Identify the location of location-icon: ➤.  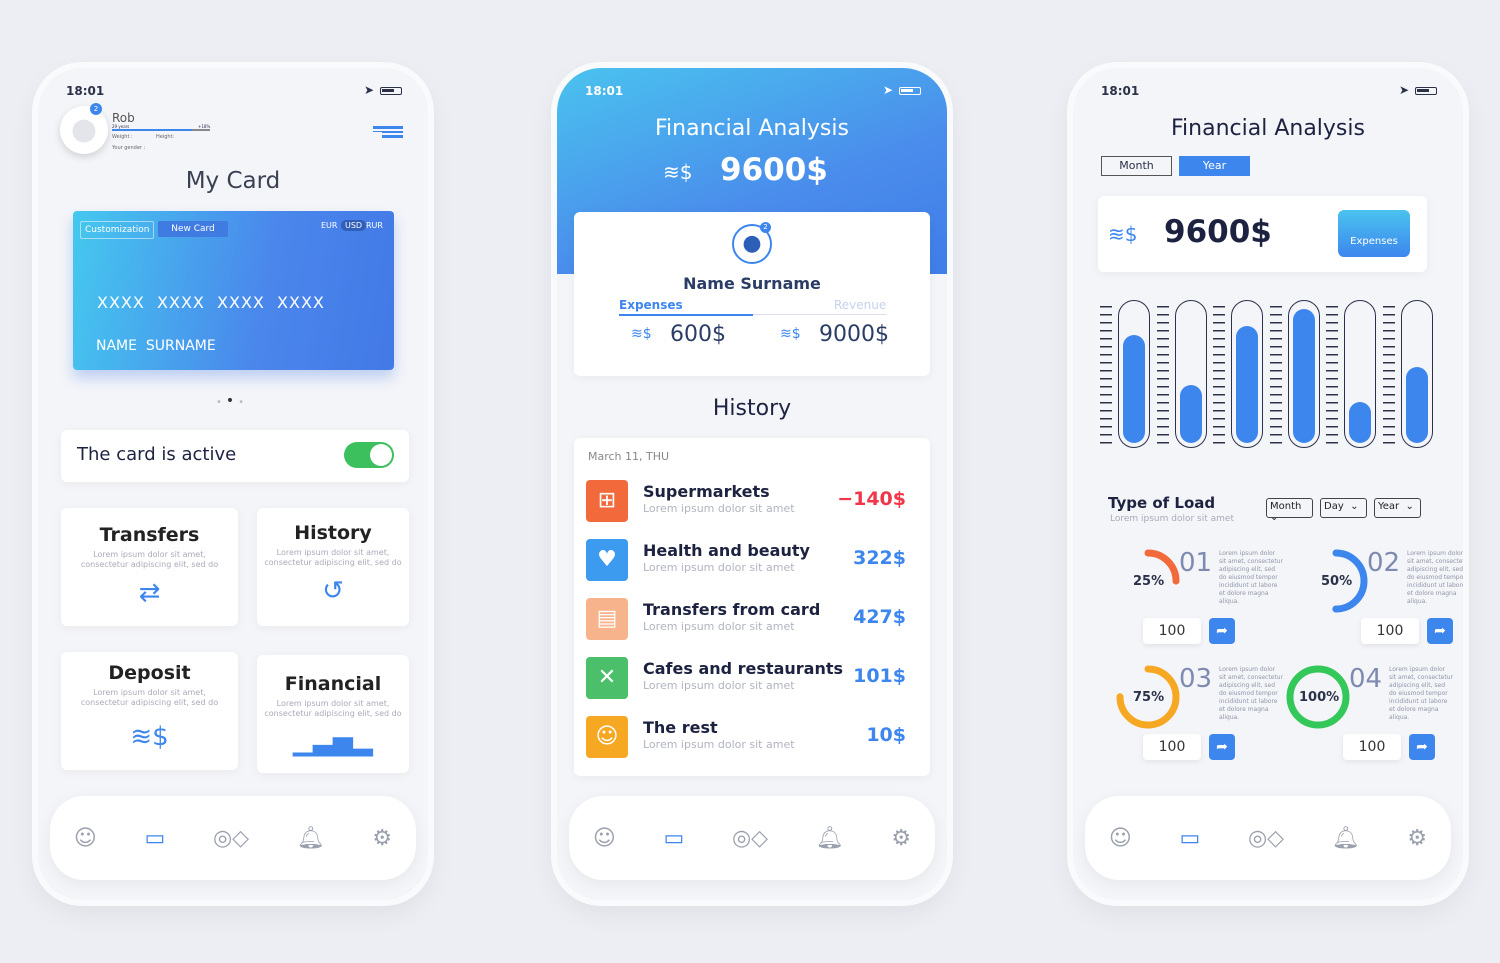
(887, 90).